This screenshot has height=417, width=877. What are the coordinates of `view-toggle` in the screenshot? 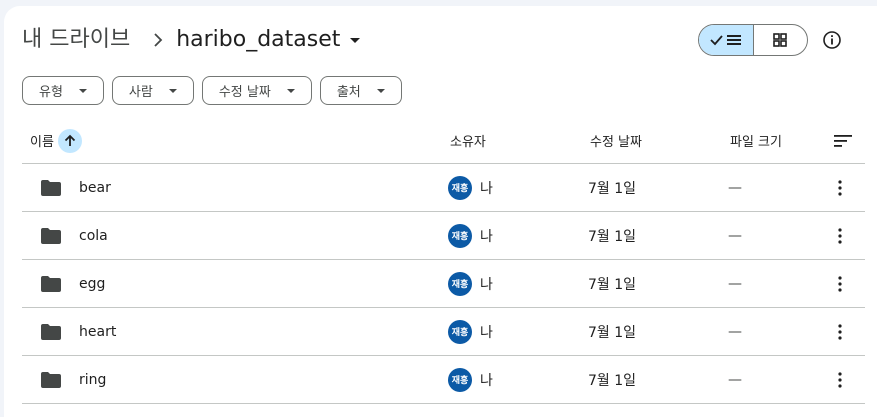 It's located at (753, 40).